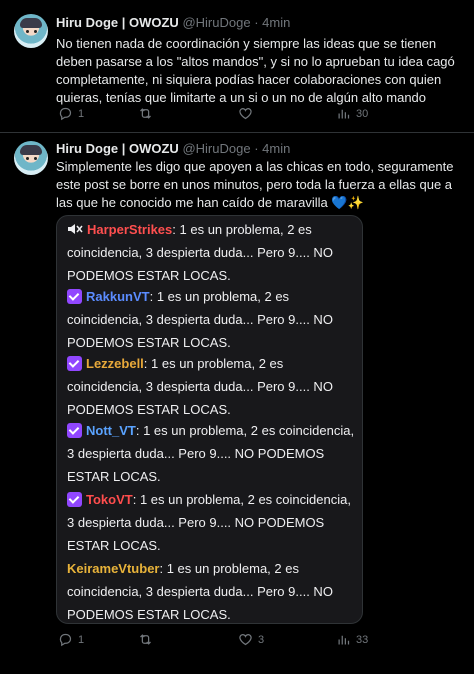  Describe the element at coordinates (261, 639) in the screenshot. I see `like-count: 3` at that location.